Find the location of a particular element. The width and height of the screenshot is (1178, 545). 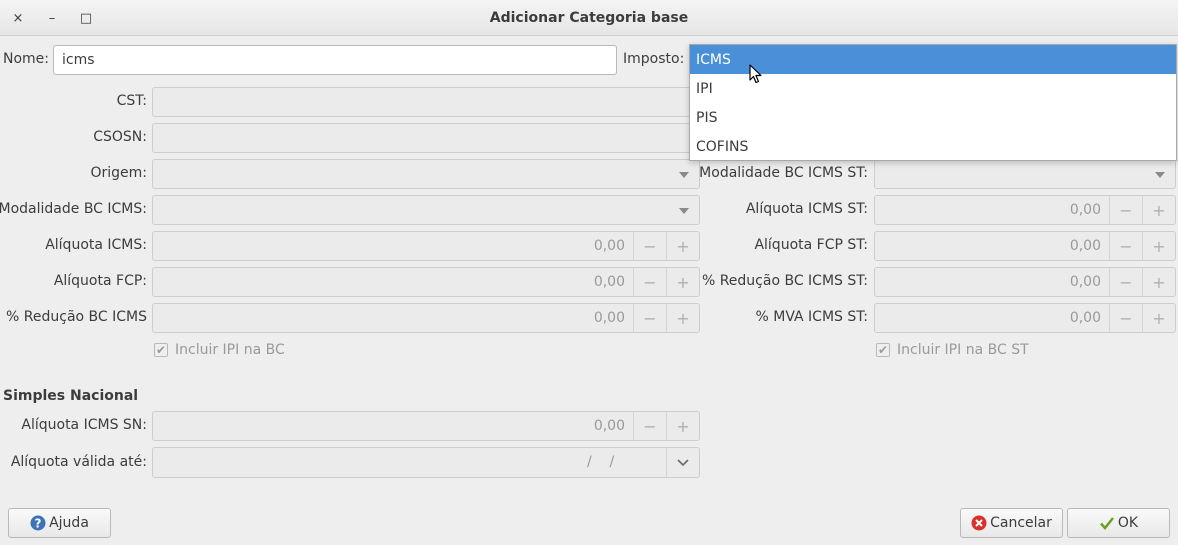

date-dropdown-button is located at coordinates (682, 462).